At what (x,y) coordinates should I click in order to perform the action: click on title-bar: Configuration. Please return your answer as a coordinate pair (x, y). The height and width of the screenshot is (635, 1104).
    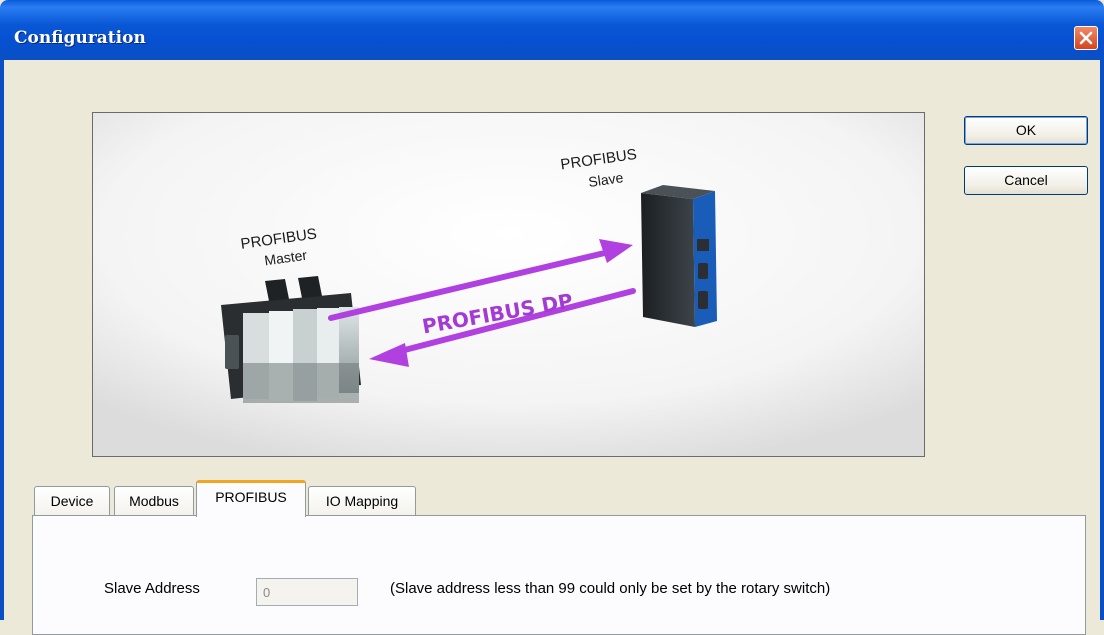
    Looking at the image, I should click on (552, 30).